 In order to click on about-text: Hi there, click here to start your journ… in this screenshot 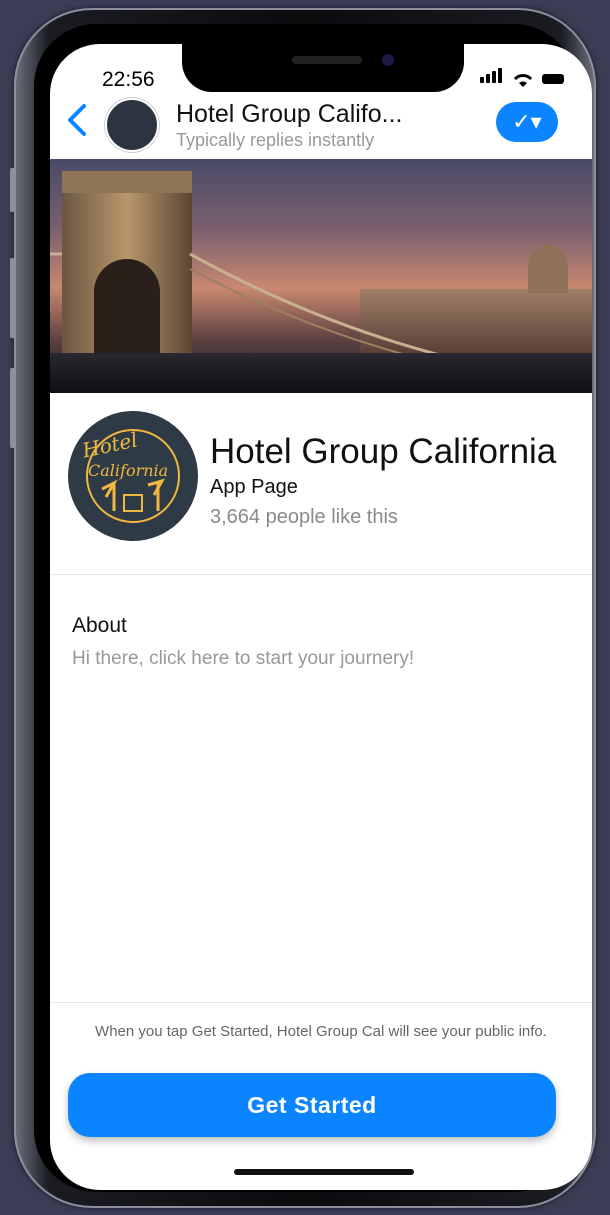, I will do `click(243, 658)`.